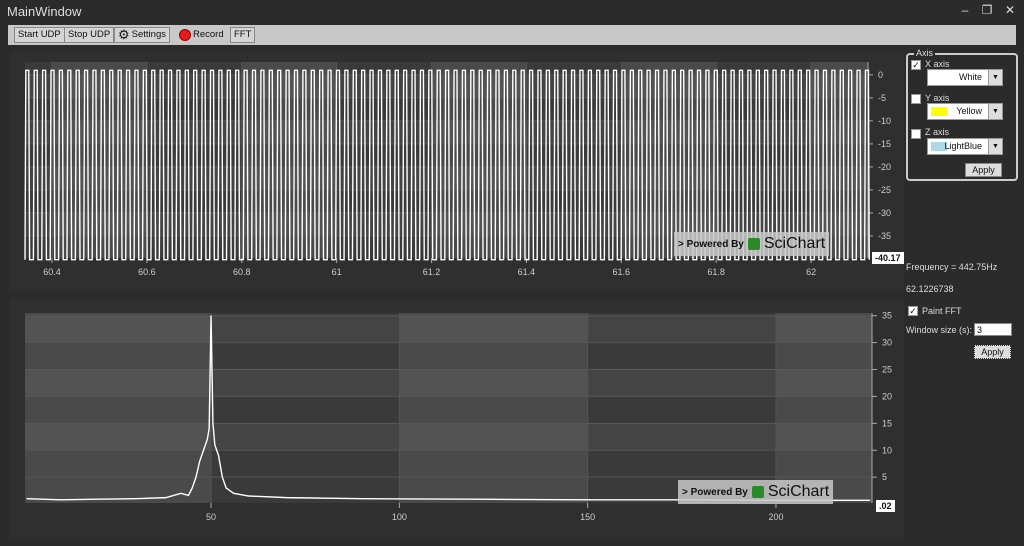 The image size is (1024, 546). What do you see at coordinates (884, 236) in the screenshot?
I see `y-tick-label: -35` at bounding box center [884, 236].